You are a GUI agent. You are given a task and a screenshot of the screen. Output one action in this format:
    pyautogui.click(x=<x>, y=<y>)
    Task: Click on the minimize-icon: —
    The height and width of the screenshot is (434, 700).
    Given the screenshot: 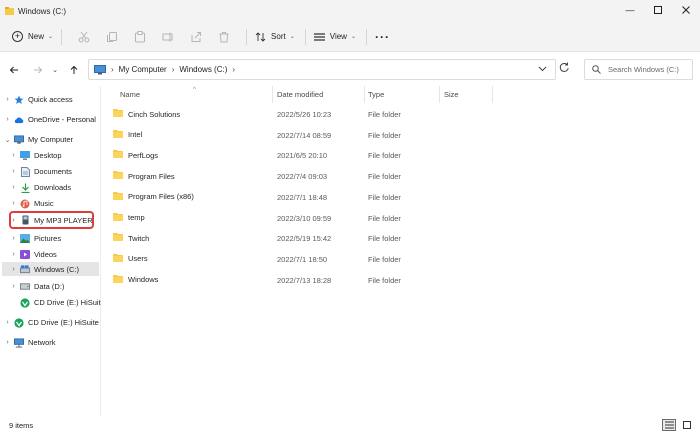 What is the action you would take?
    pyautogui.click(x=630, y=10)
    